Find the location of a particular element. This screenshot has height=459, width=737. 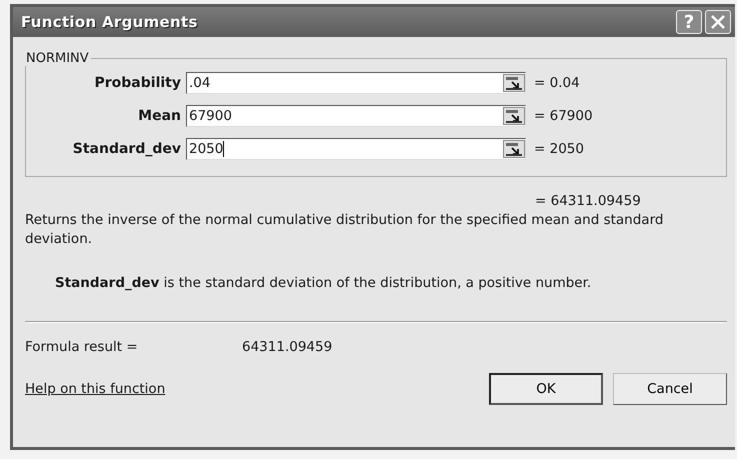

function-result: = 64311.09459 is located at coordinates (588, 201).